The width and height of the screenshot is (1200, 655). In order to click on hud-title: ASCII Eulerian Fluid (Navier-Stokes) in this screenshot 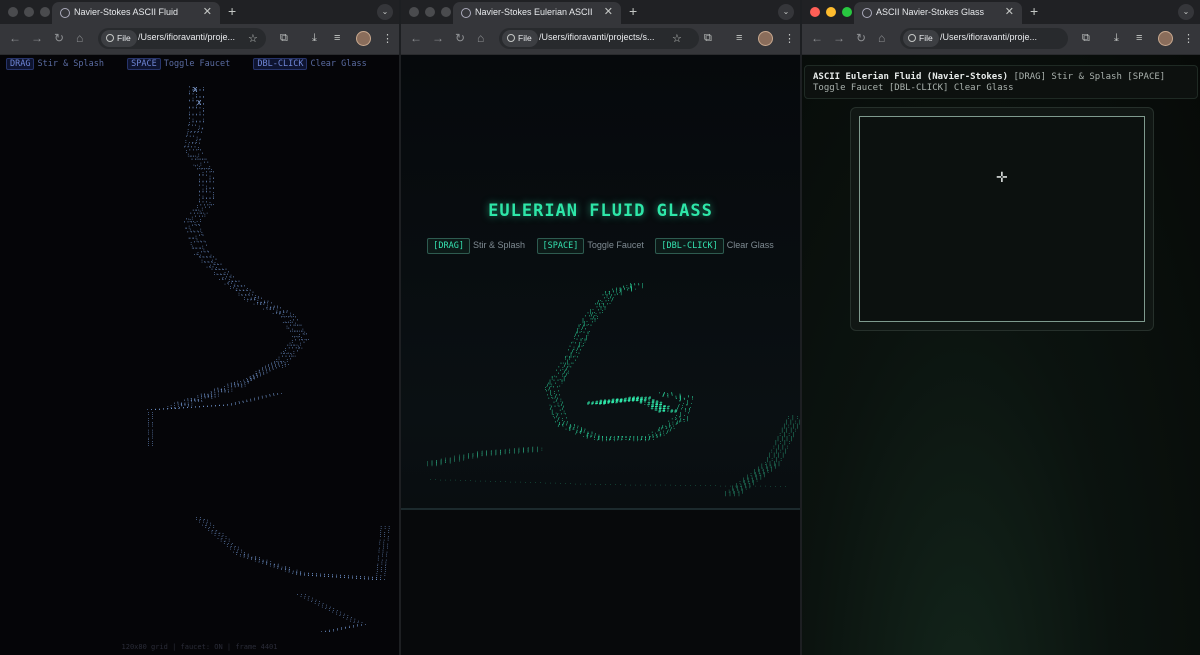, I will do `click(911, 77)`.